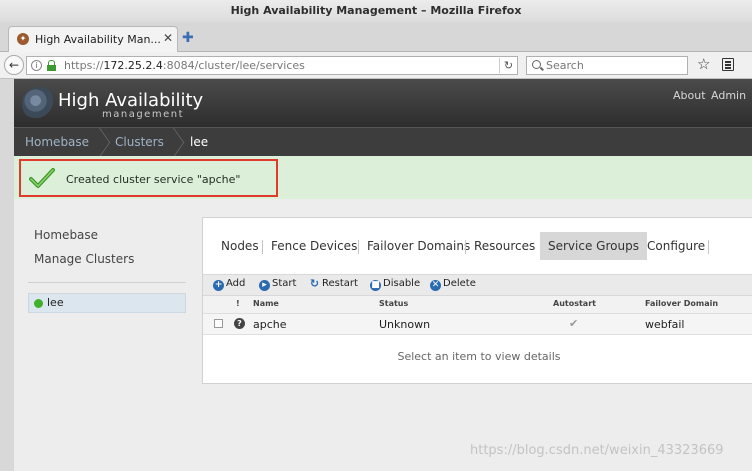 Image resolution: width=752 pixels, height=471 pixels. Describe the element at coordinates (218, 285) in the screenshot. I see `add-icon: +` at that location.